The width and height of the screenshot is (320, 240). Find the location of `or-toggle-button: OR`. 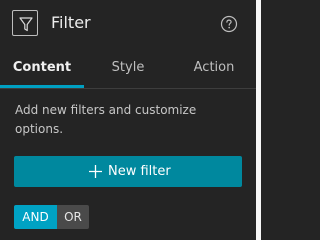

or-toggle-button: OR is located at coordinates (73, 217).